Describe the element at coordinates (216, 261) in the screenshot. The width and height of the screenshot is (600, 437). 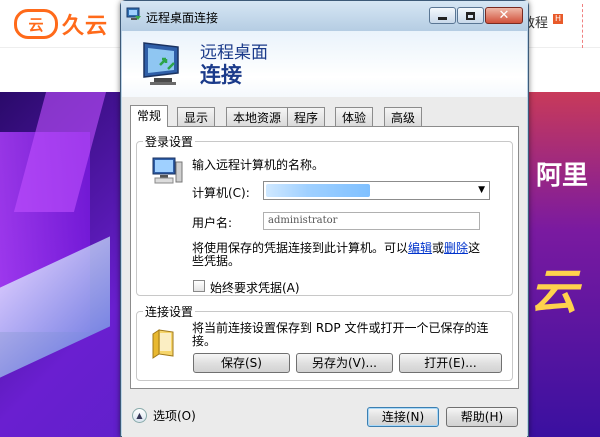
I see `info-text-line2: 些凭据。` at that location.